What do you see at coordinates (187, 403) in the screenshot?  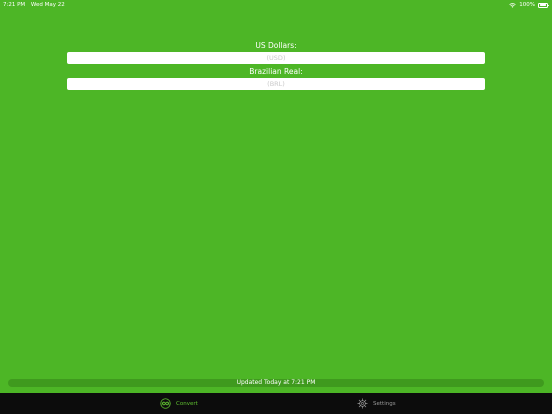 I see `tab-convert-label: Convert` at bounding box center [187, 403].